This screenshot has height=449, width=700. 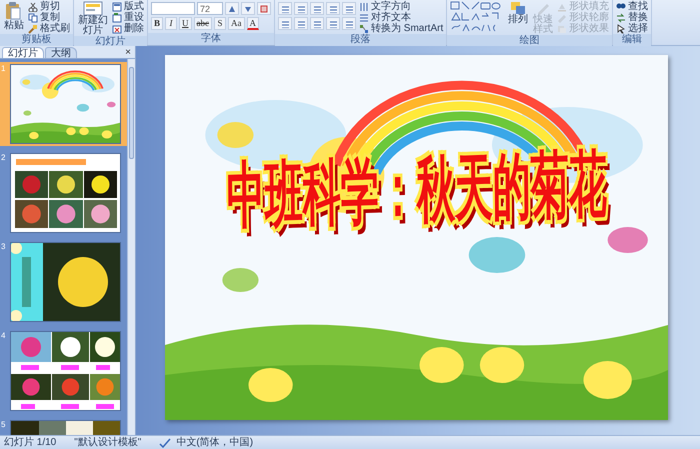 I want to click on slide-number: 3, so click(x=3, y=246).